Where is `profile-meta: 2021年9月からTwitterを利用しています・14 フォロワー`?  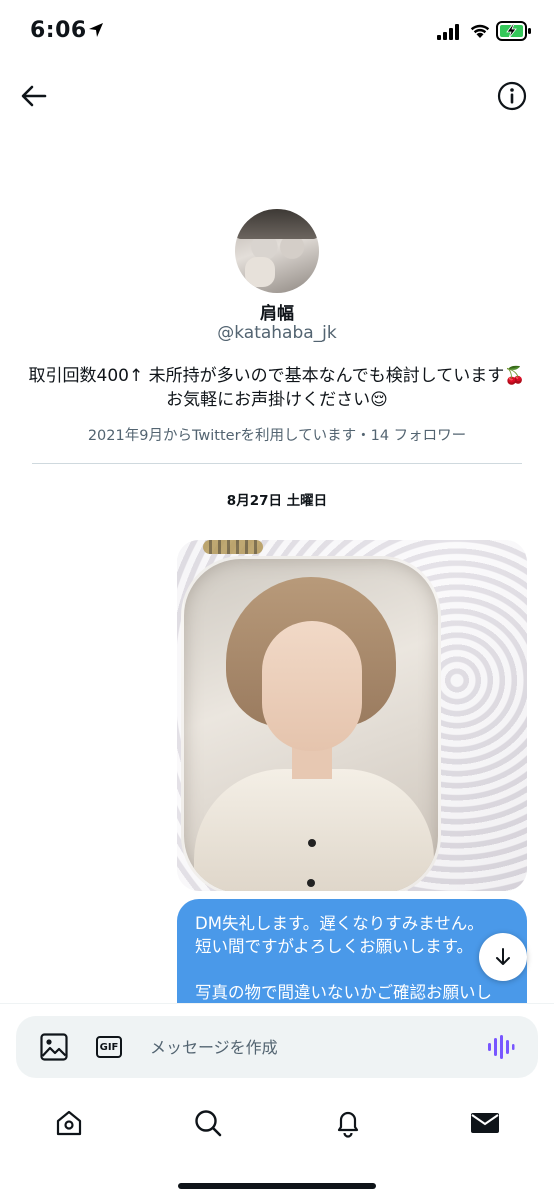
profile-meta: 2021年9月からTwitterを利用しています・14 フォロワー is located at coordinates (277, 436).